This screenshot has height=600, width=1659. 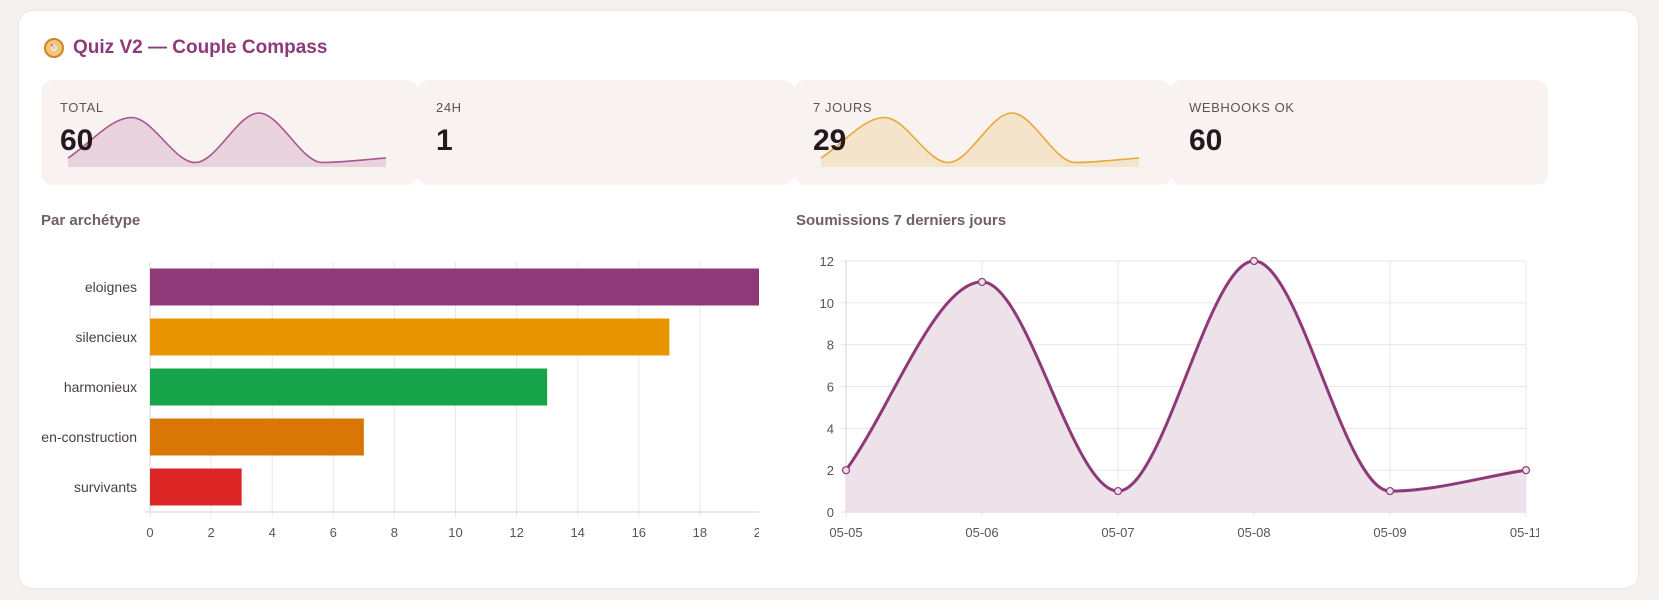 I want to click on stat-card-webhooks: WEBHOOKS OK 60, so click(x=1359, y=132).